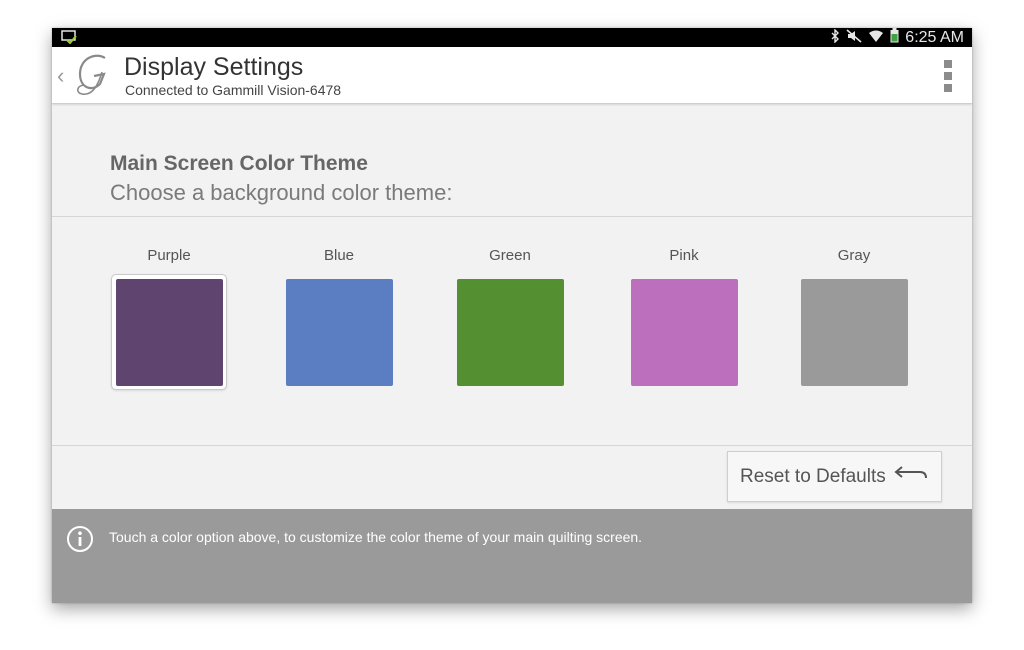 This screenshot has width=1024, height=650. I want to click on selected-swatch-frame, so click(169, 332).